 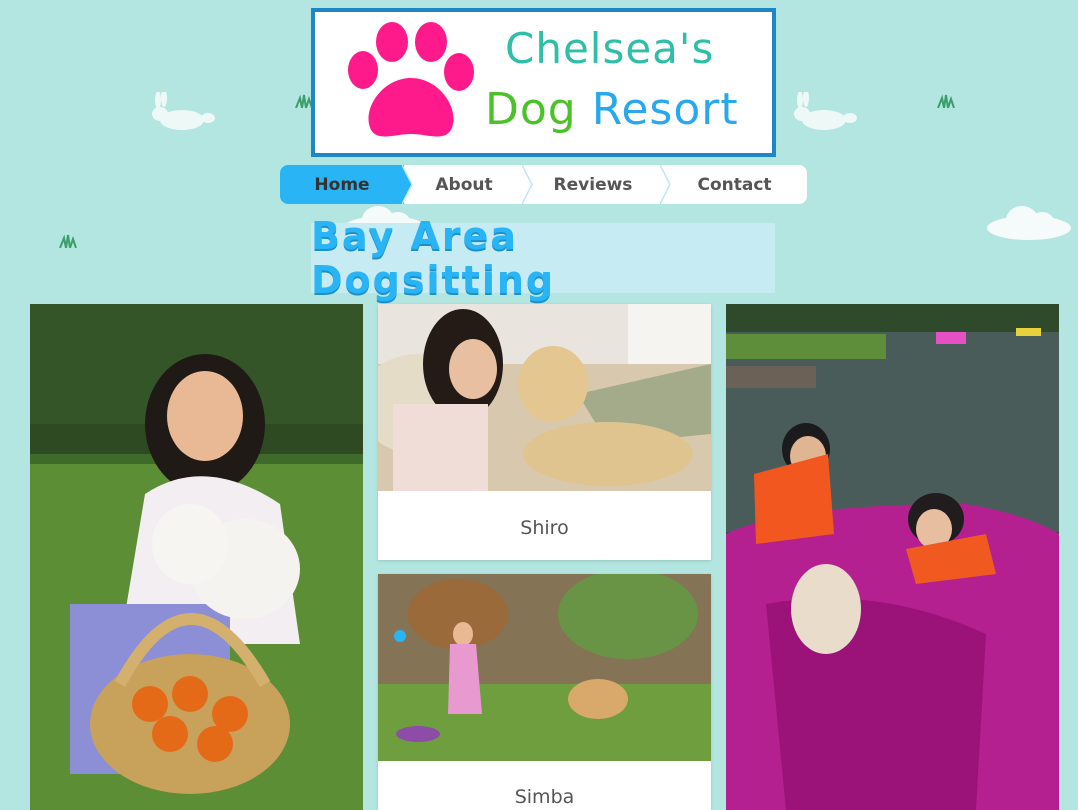 What do you see at coordinates (464, 184) in the screenshot?
I see `nav-item-label: About` at bounding box center [464, 184].